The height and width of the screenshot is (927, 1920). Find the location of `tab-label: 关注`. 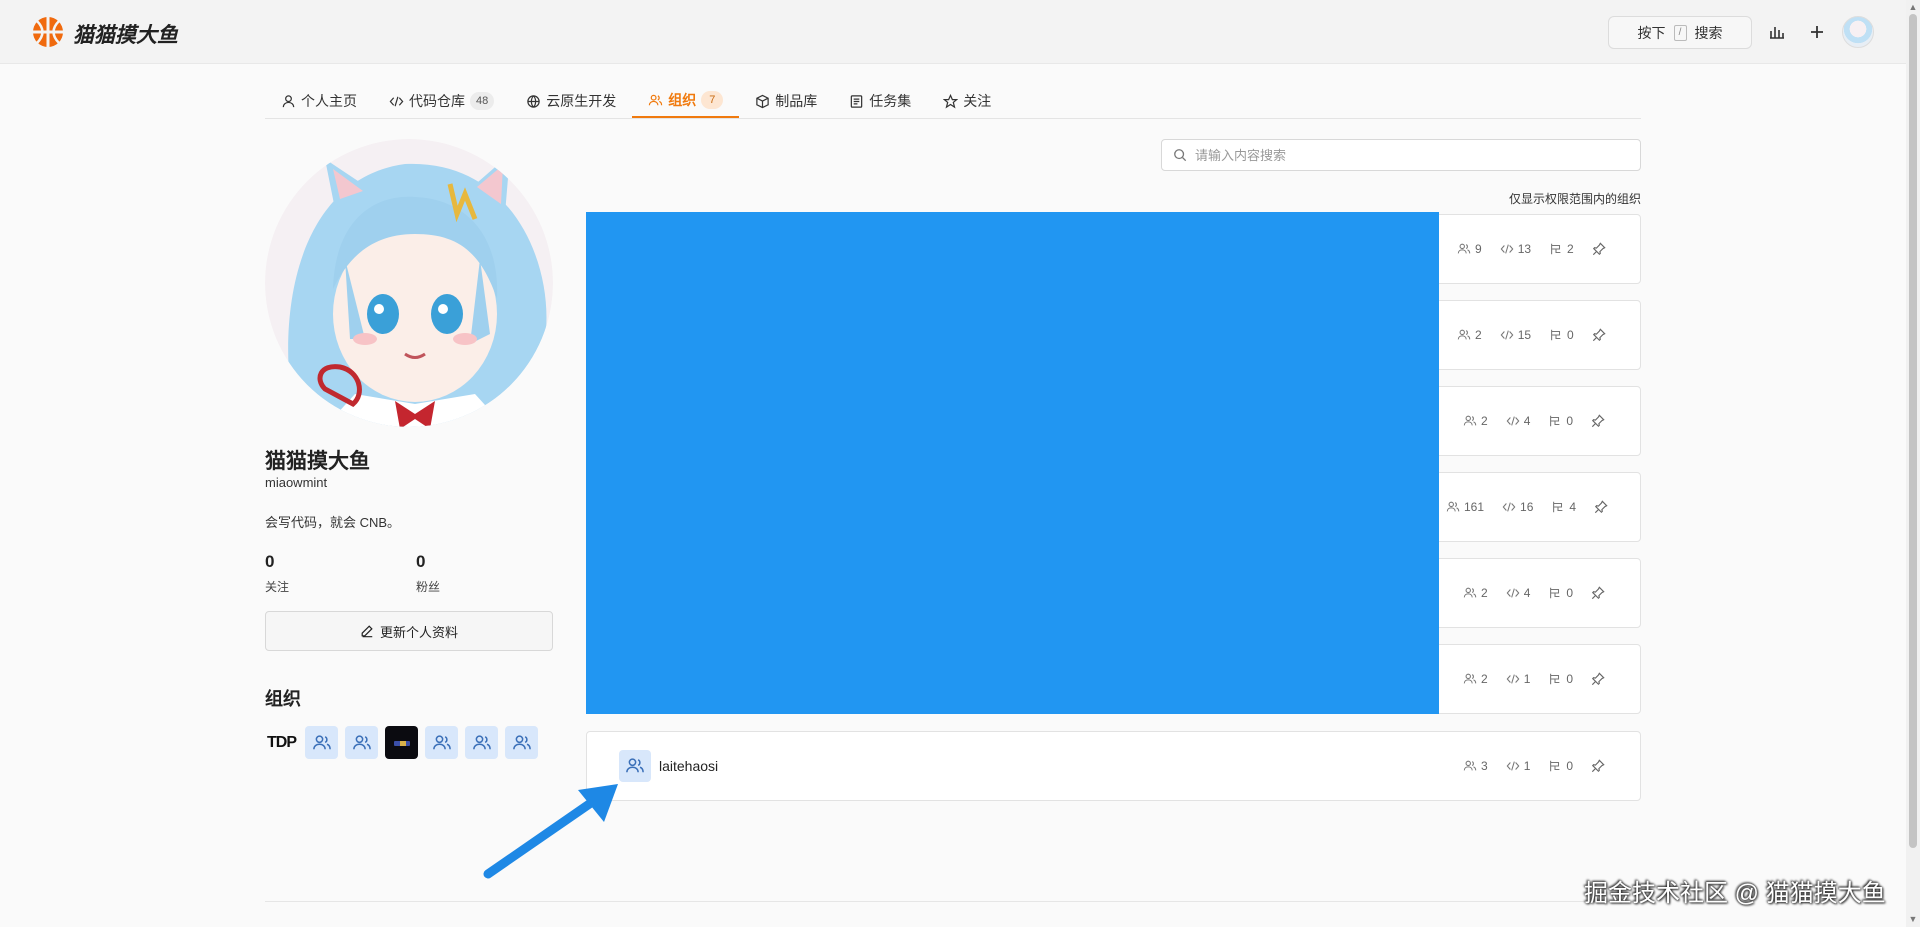

tab-label: 关注 is located at coordinates (977, 101).